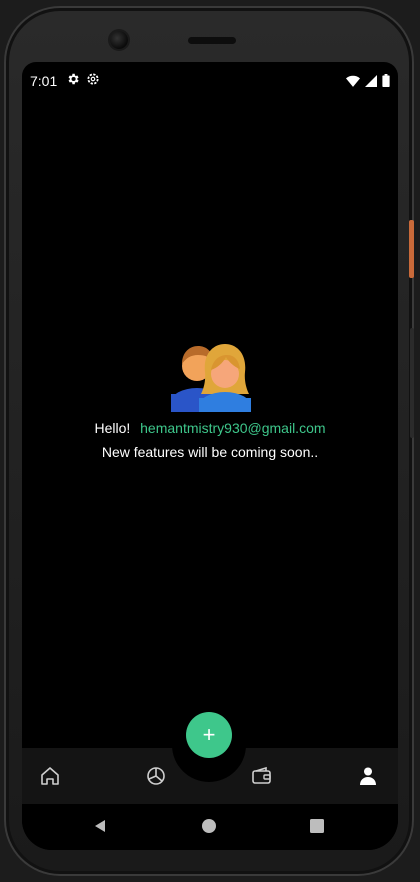 Image resolution: width=420 pixels, height=882 pixels. What do you see at coordinates (210, 376) in the screenshot?
I see `people-icon` at bounding box center [210, 376].